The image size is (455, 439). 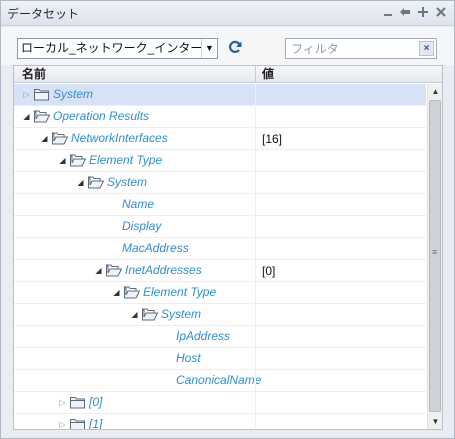 What do you see at coordinates (441, 12) in the screenshot?
I see `close-icon` at bounding box center [441, 12].